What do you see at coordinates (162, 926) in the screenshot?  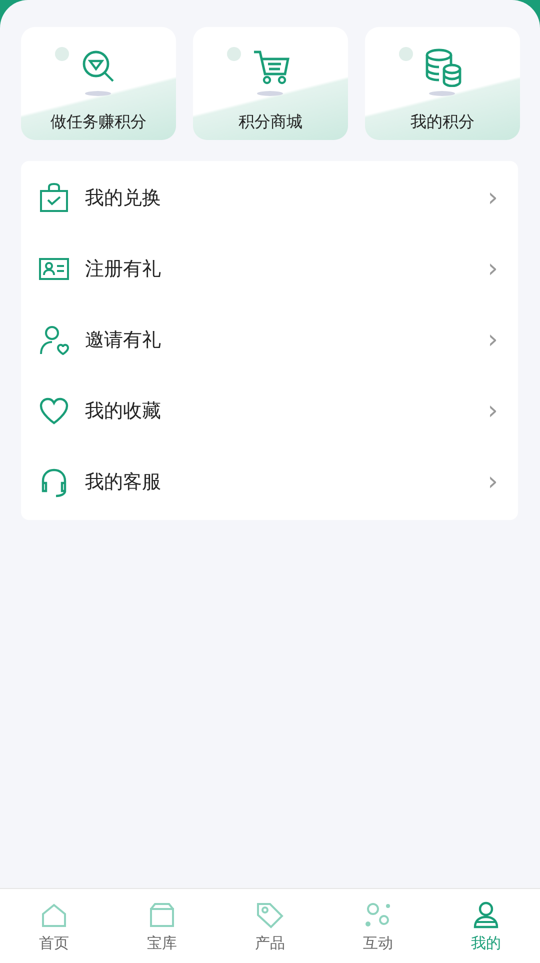 I see `tab: 宝库` at bounding box center [162, 926].